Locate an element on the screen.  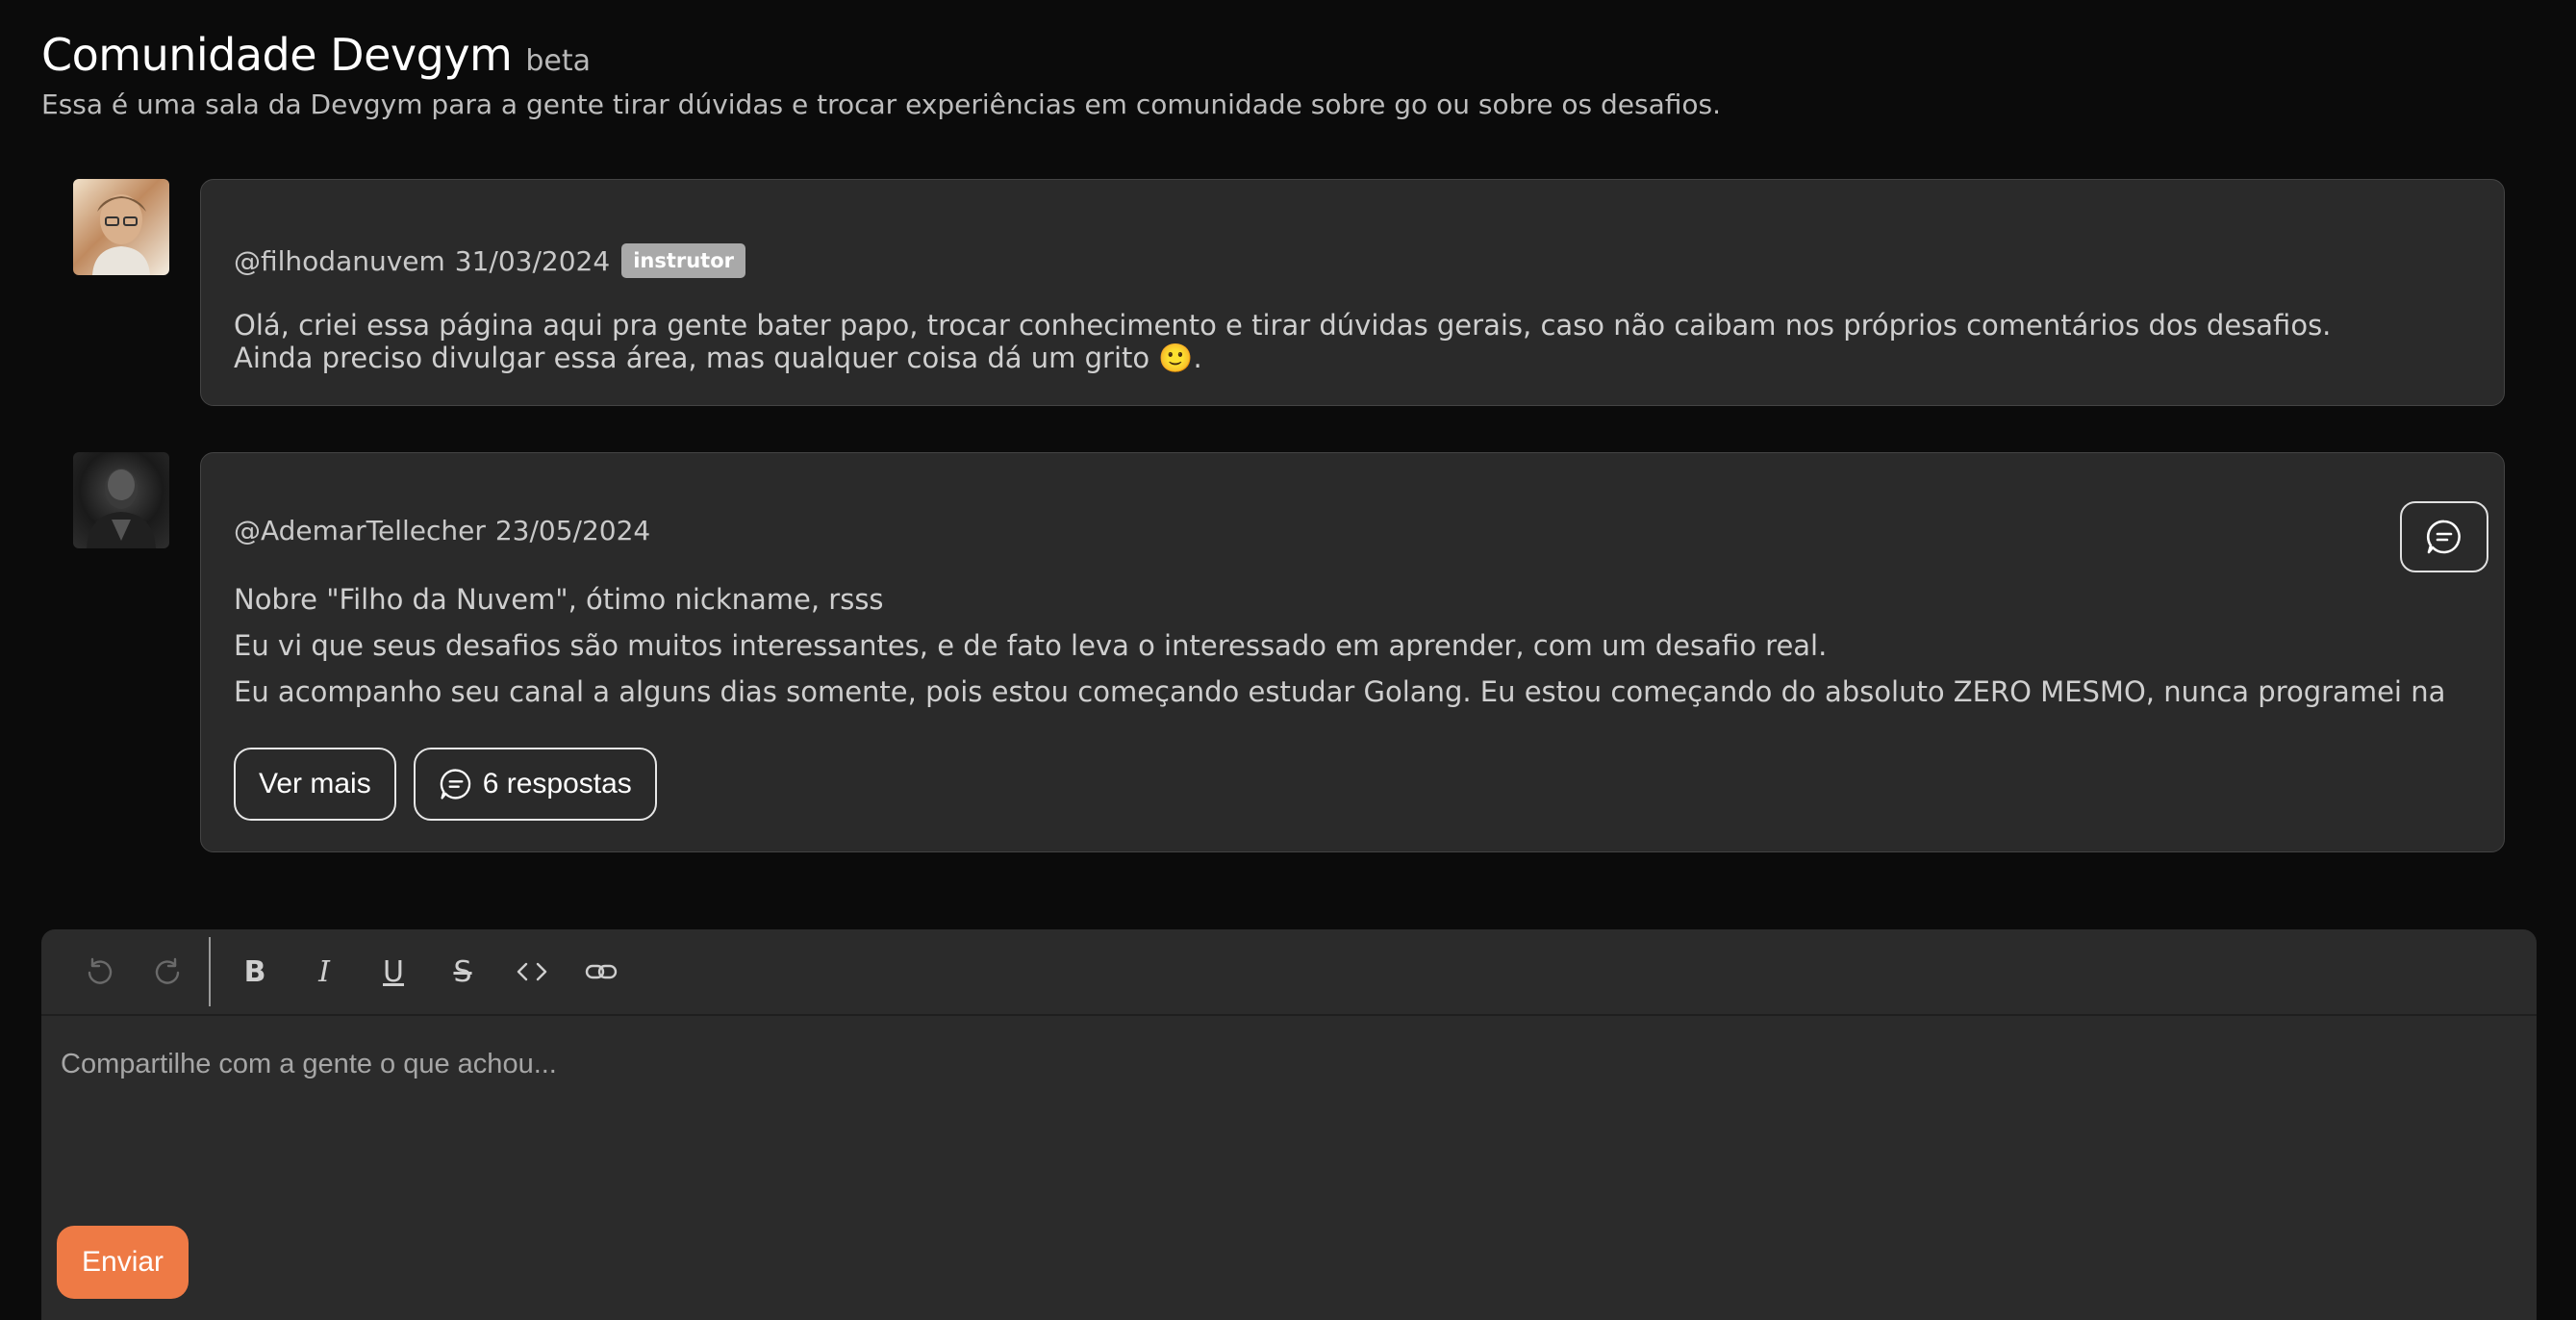
page-title: Comunidade Devgym is located at coordinates (277, 55).